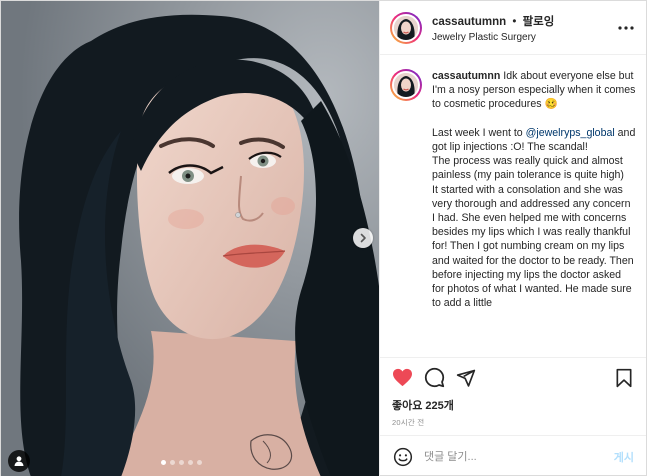  Describe the element at coordinates (539, 22) in the screenshot. I see `following-button: 팔로잉` at that location.